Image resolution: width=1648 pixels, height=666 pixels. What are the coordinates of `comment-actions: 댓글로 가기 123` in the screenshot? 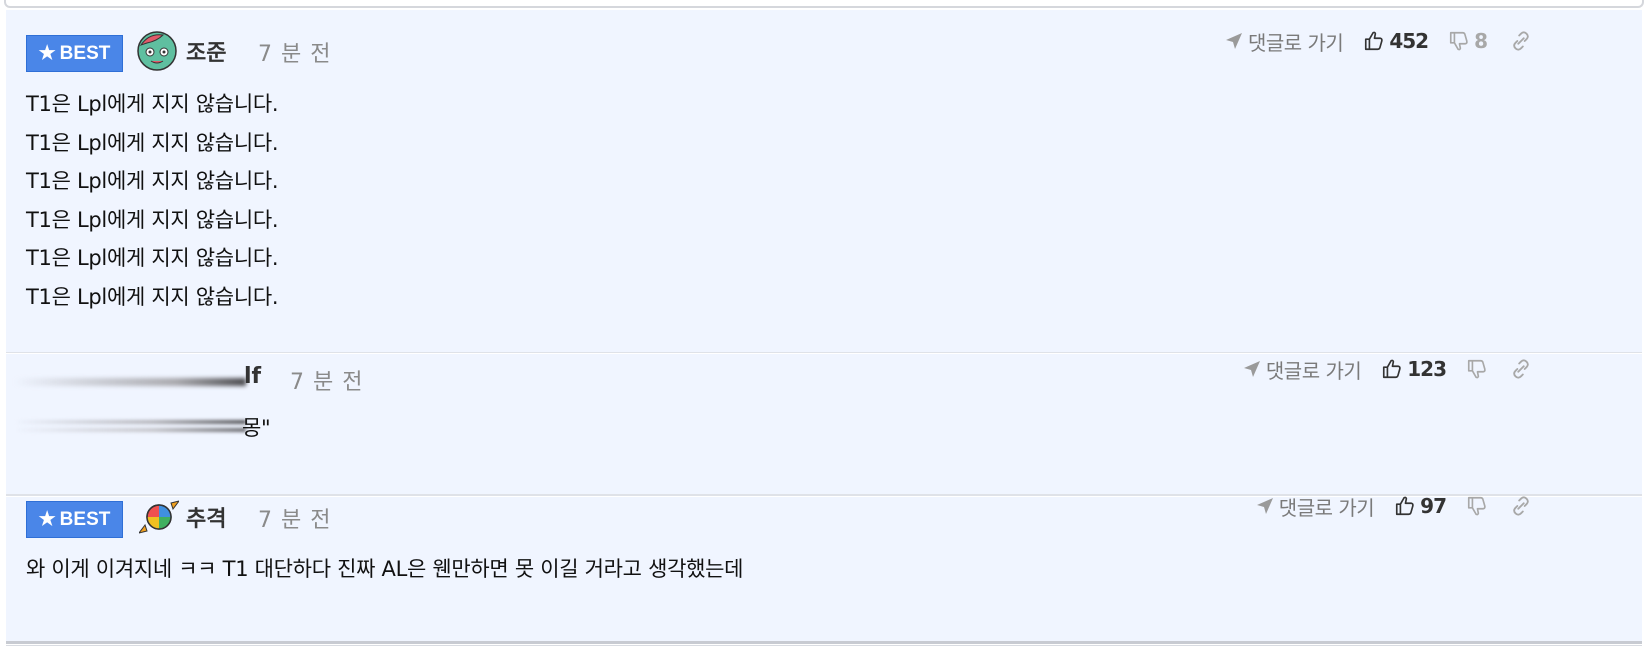 It's located at (1387, 369).